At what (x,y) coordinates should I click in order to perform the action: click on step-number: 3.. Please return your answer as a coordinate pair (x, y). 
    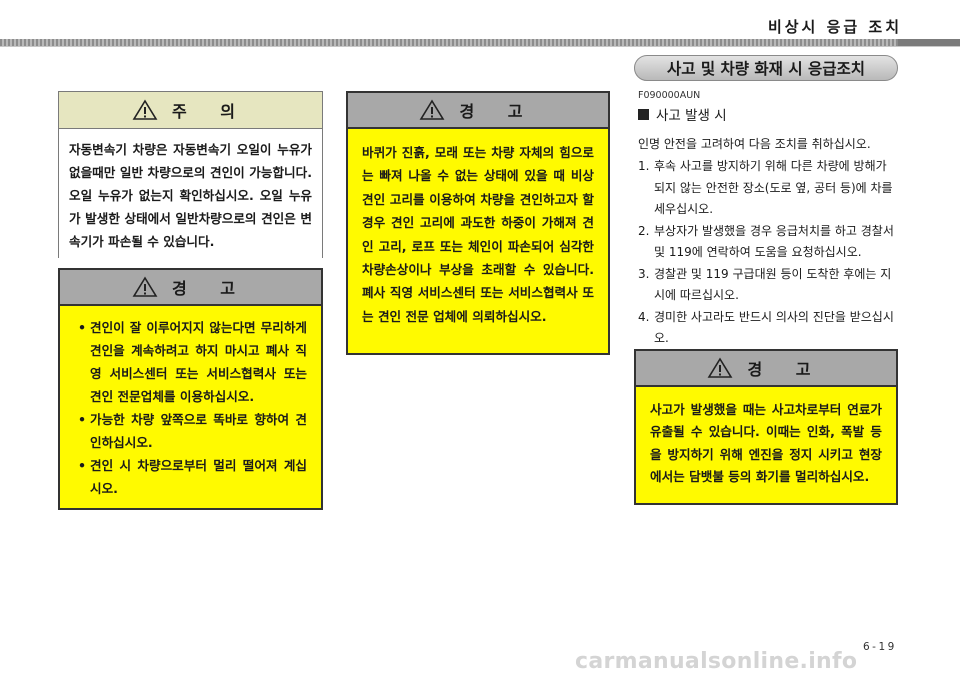
    Looking at the image, I should click on (644, 273).